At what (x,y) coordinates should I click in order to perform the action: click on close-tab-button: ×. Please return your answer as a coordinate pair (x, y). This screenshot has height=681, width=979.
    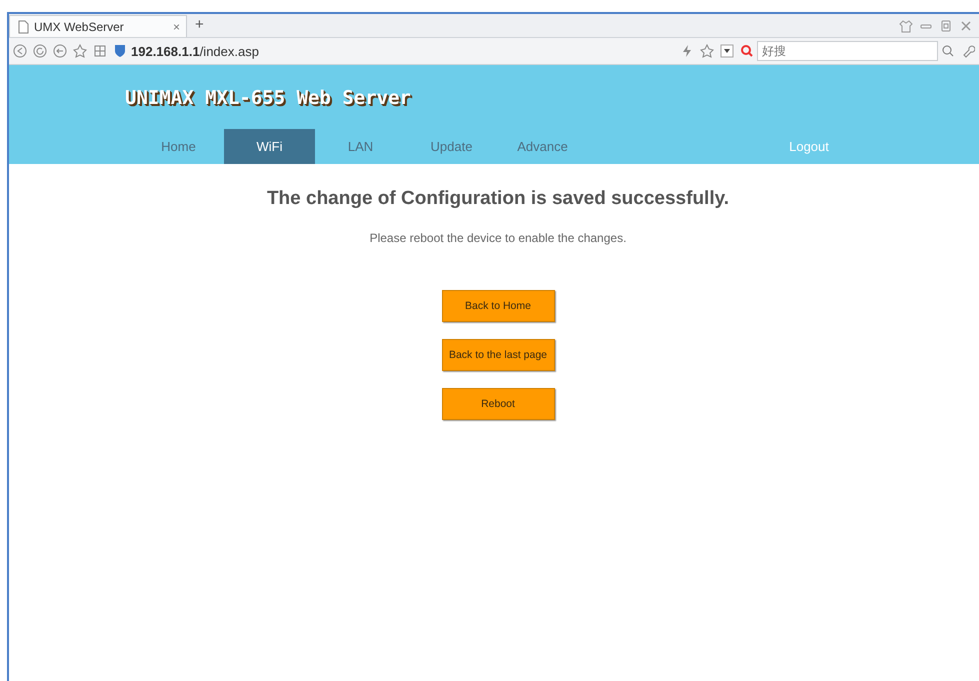
    Looking at the image, I should click on (176, 27).